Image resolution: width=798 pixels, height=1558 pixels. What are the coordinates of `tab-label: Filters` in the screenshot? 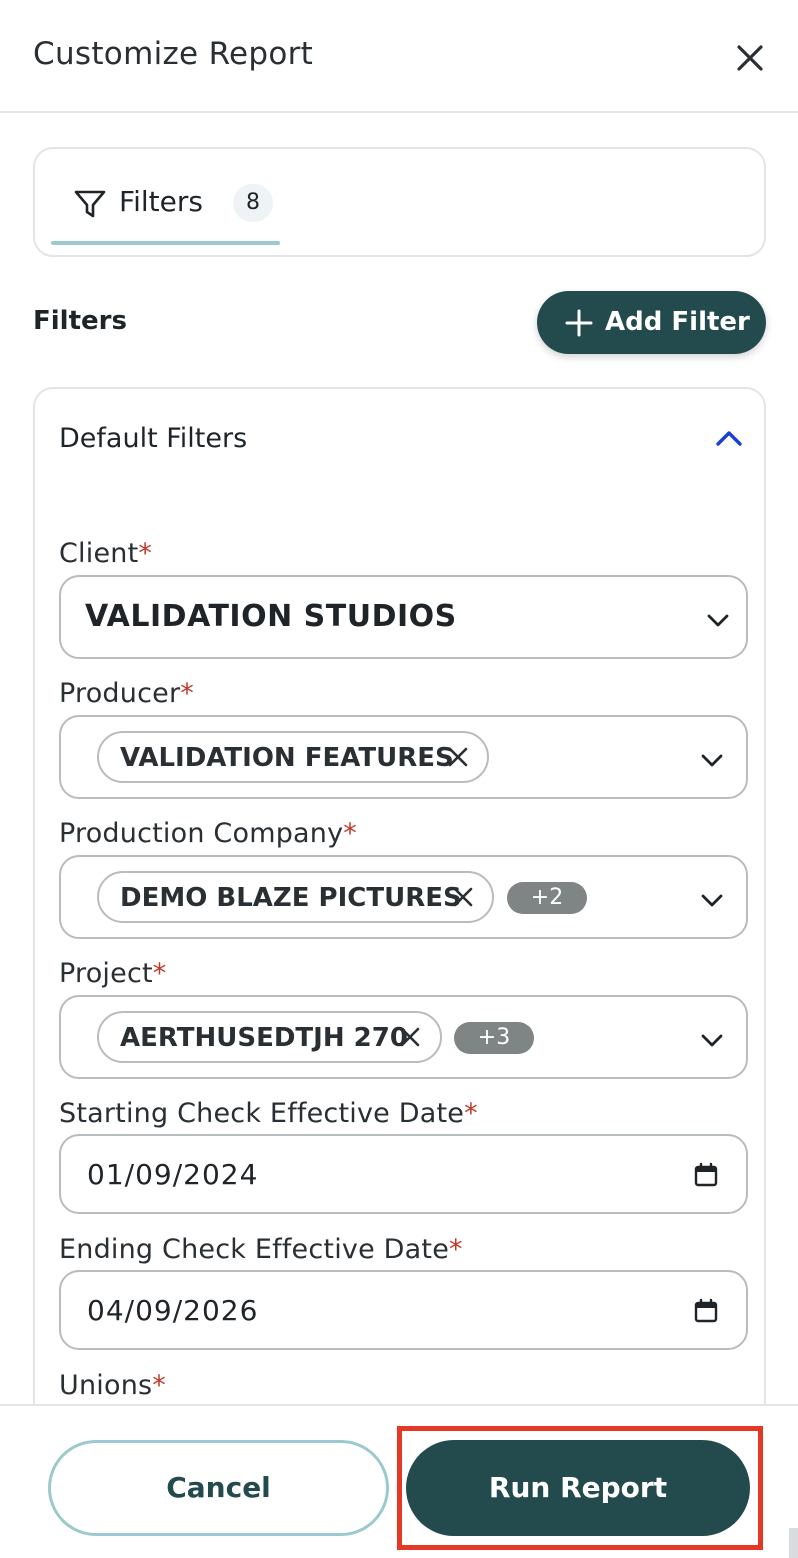 It's located at (161, 201).